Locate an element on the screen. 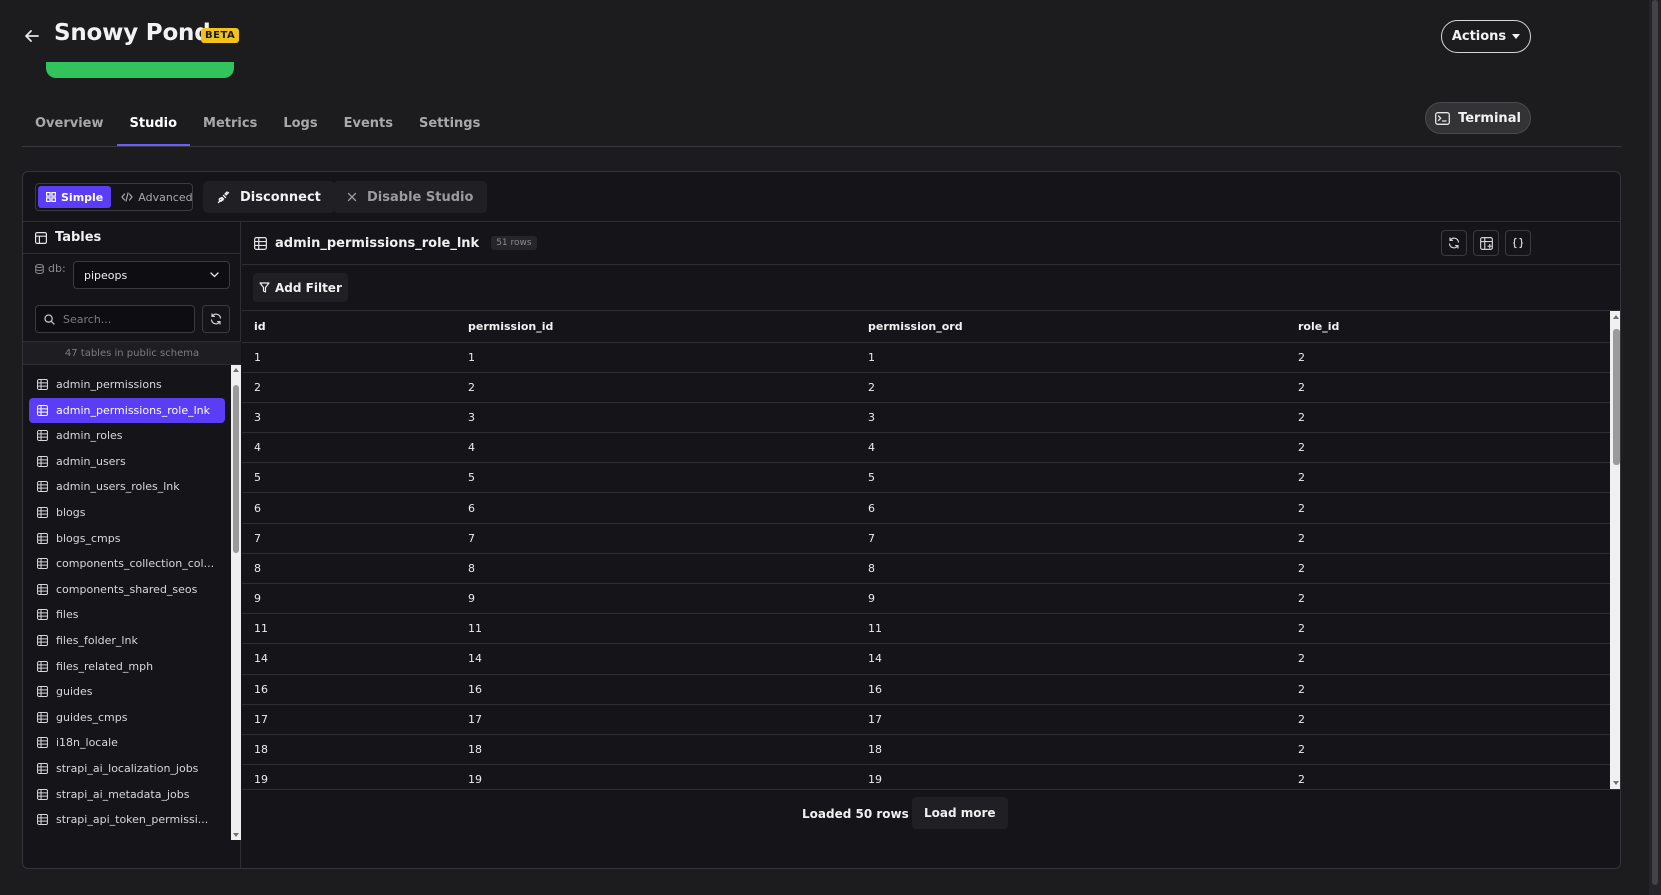 This screenshot has height=895, width=1661. disconnect-button: Disconnect is located at coordinates (269, 197).